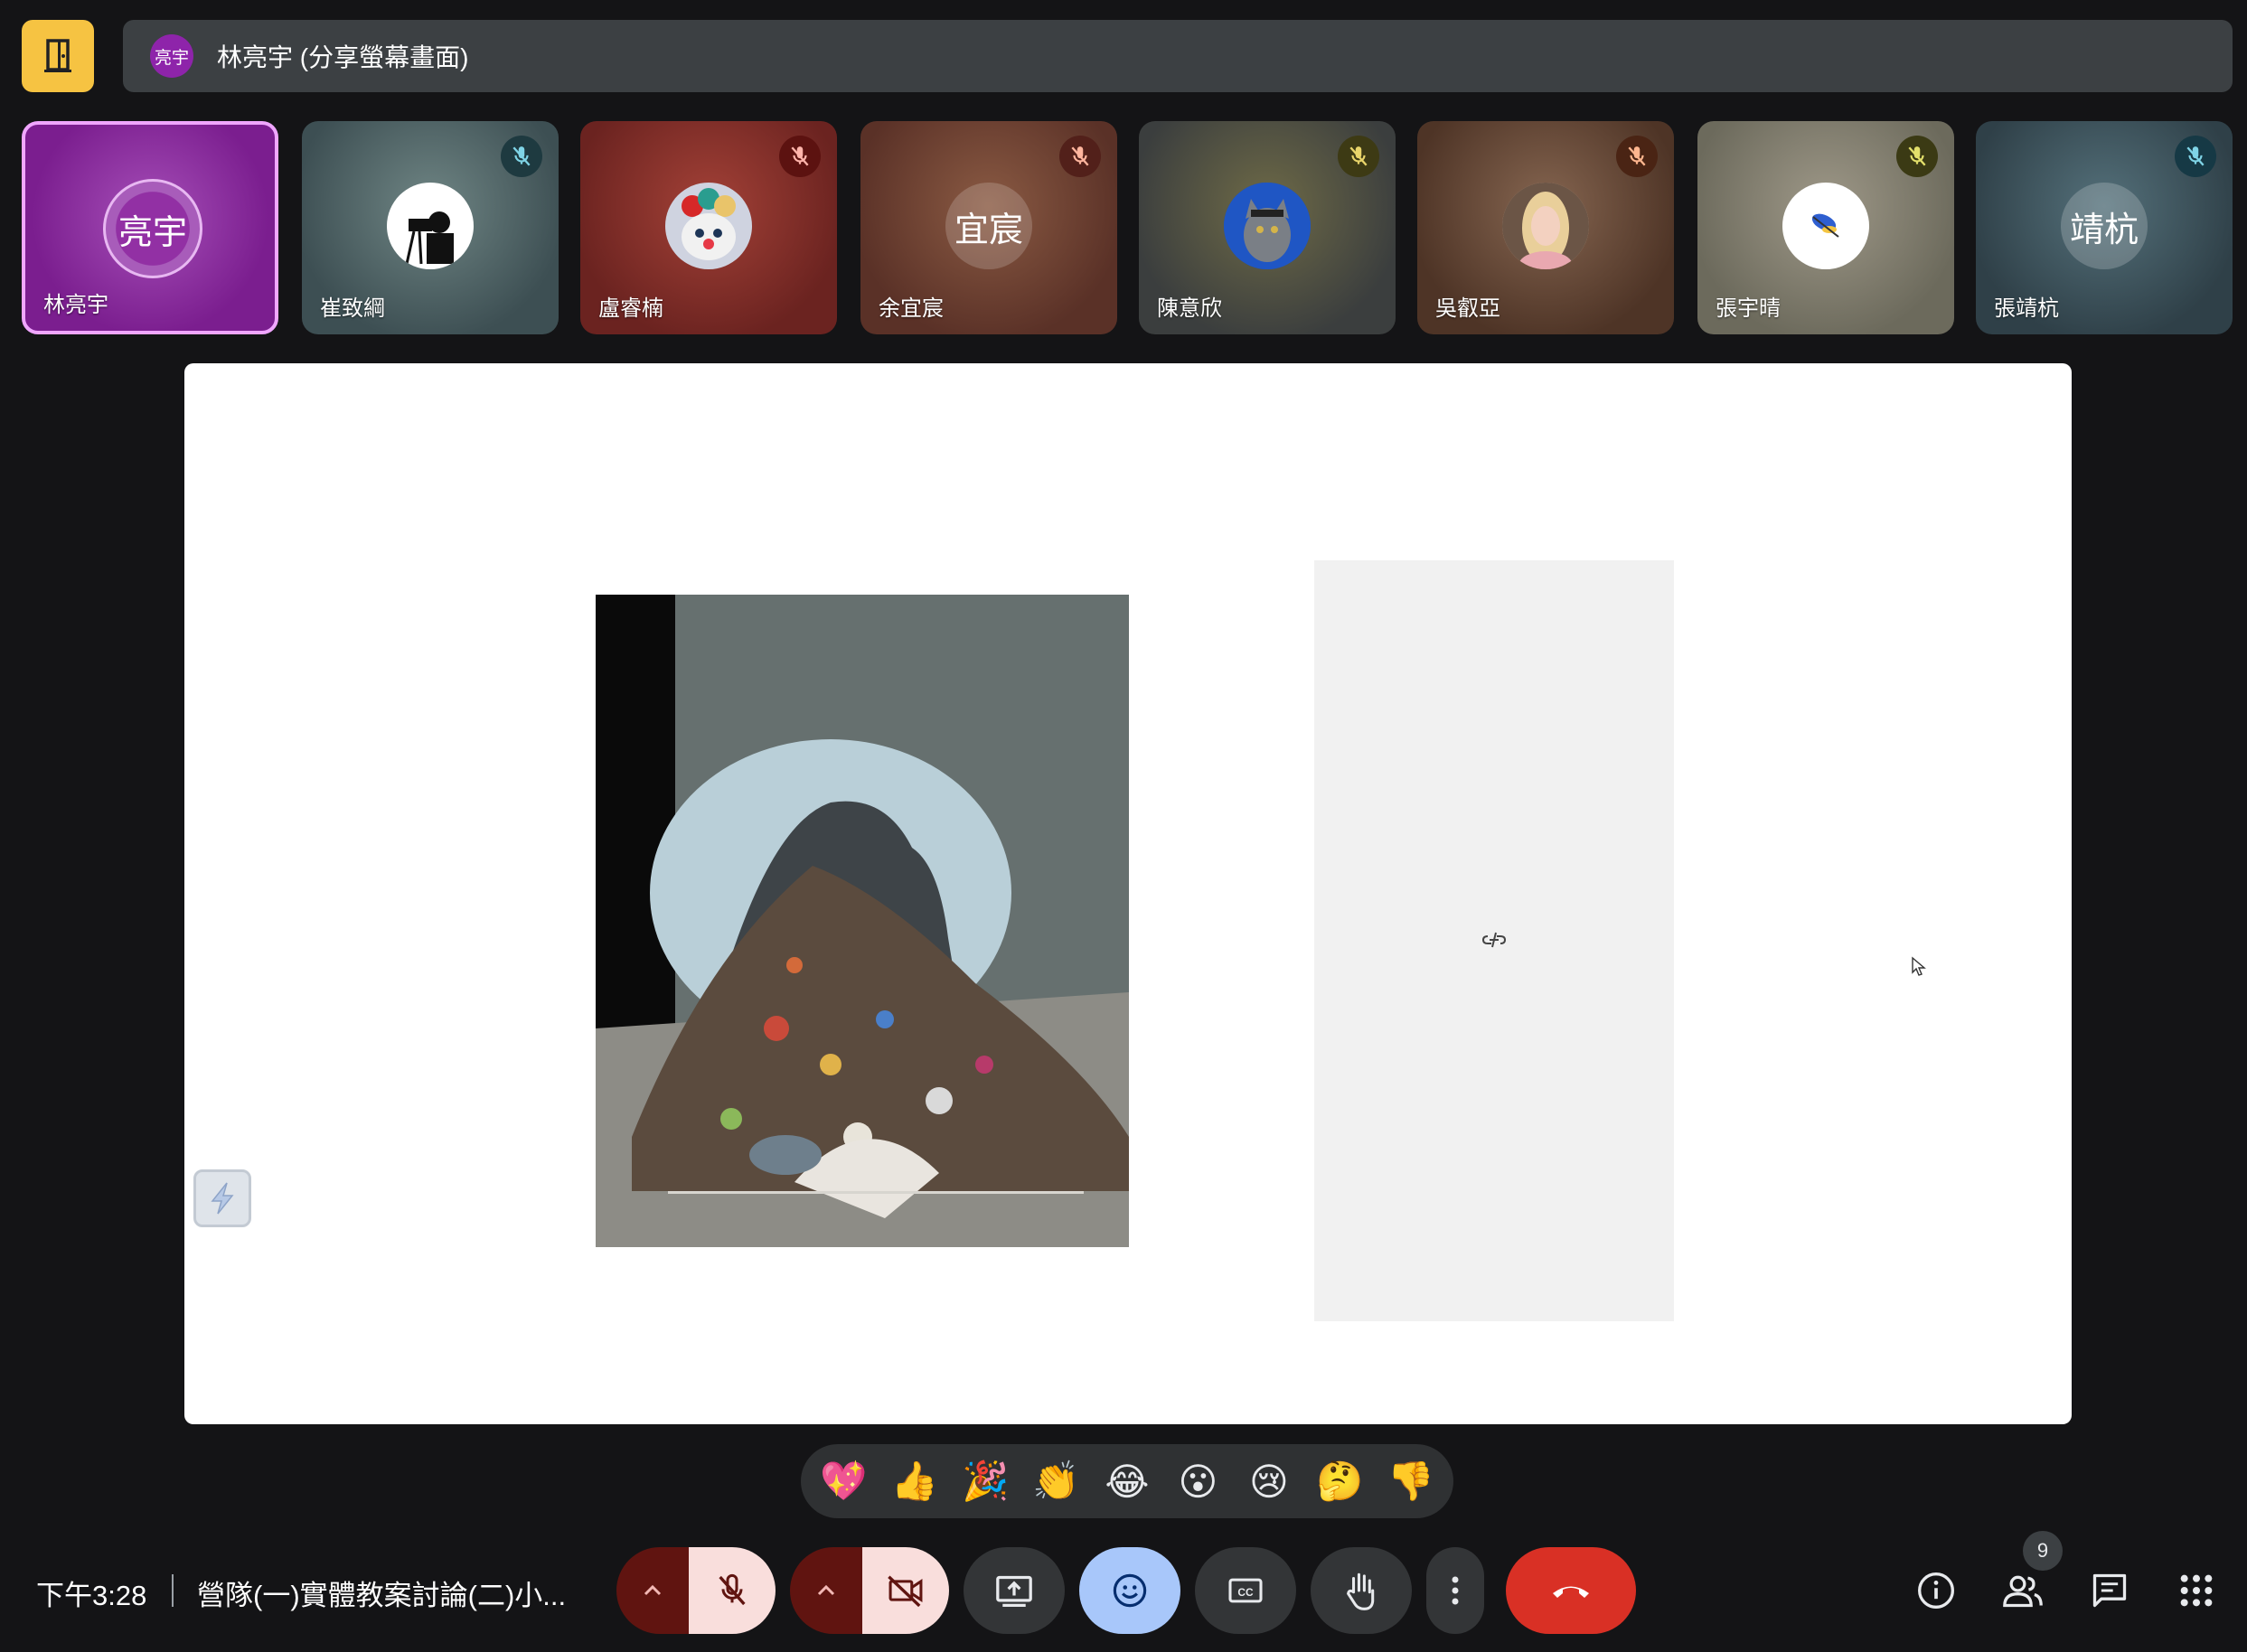 Image resolution: width=2247 pixels, height=1652 pixels. What do you see at coordinates (2043, 1551) in the screenshot?
I see `participant-count-badge: 9` at bounding box center [2043, 1551].